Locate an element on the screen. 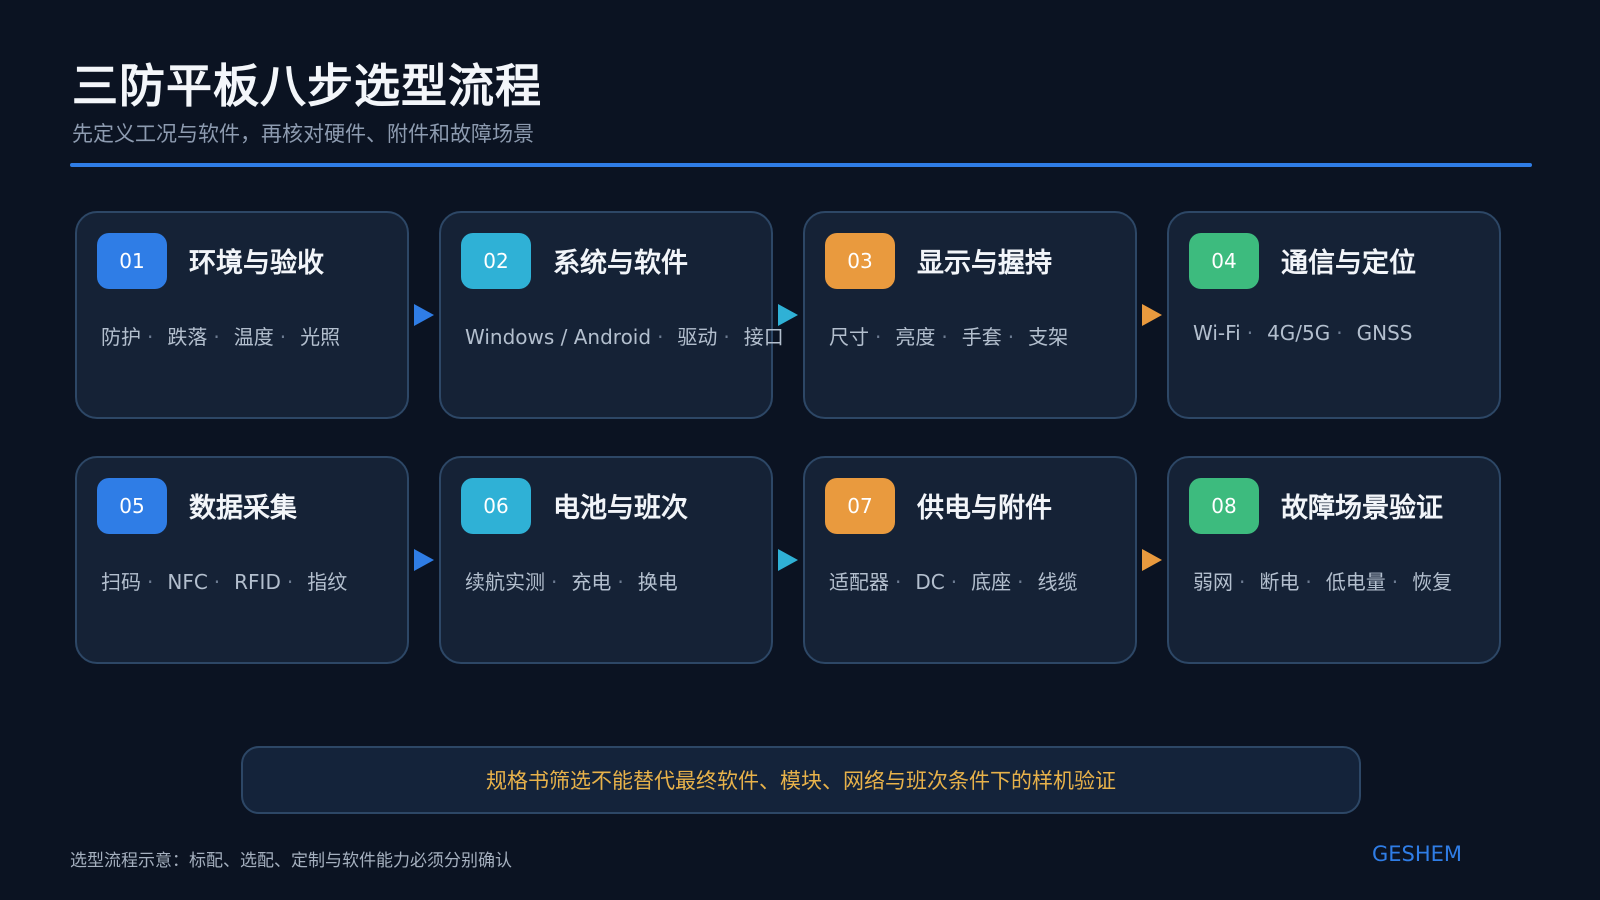  step-tag: 适配器 is located at coordinates (859, 582).